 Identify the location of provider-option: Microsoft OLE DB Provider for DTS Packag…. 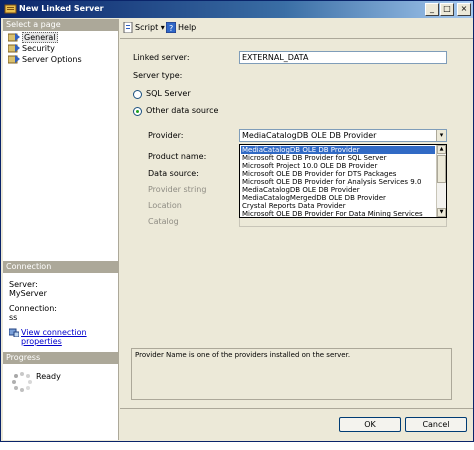
(338, 174).